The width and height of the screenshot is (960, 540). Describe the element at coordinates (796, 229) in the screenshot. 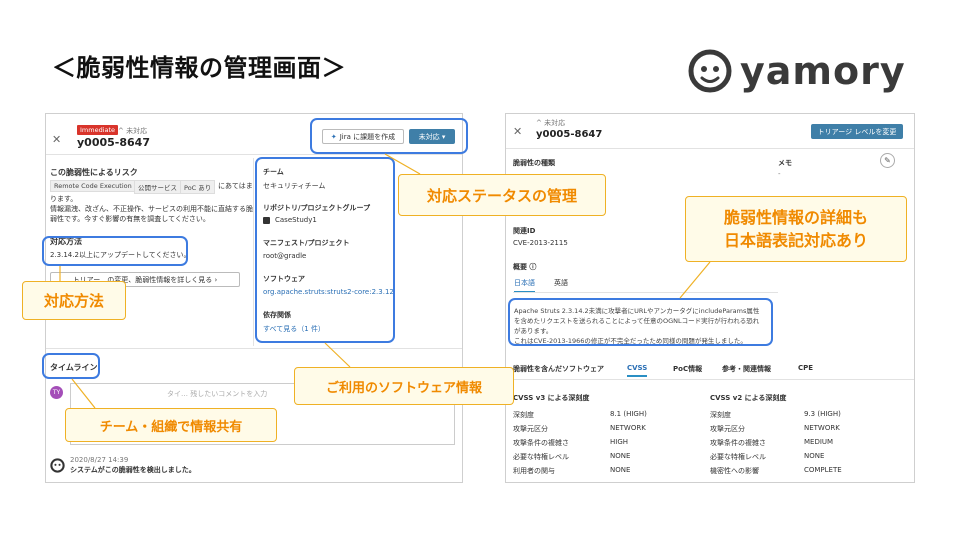

I see `callout-detail: 脆弱性情報の詳細も 日本語表記対応あり` at that location.